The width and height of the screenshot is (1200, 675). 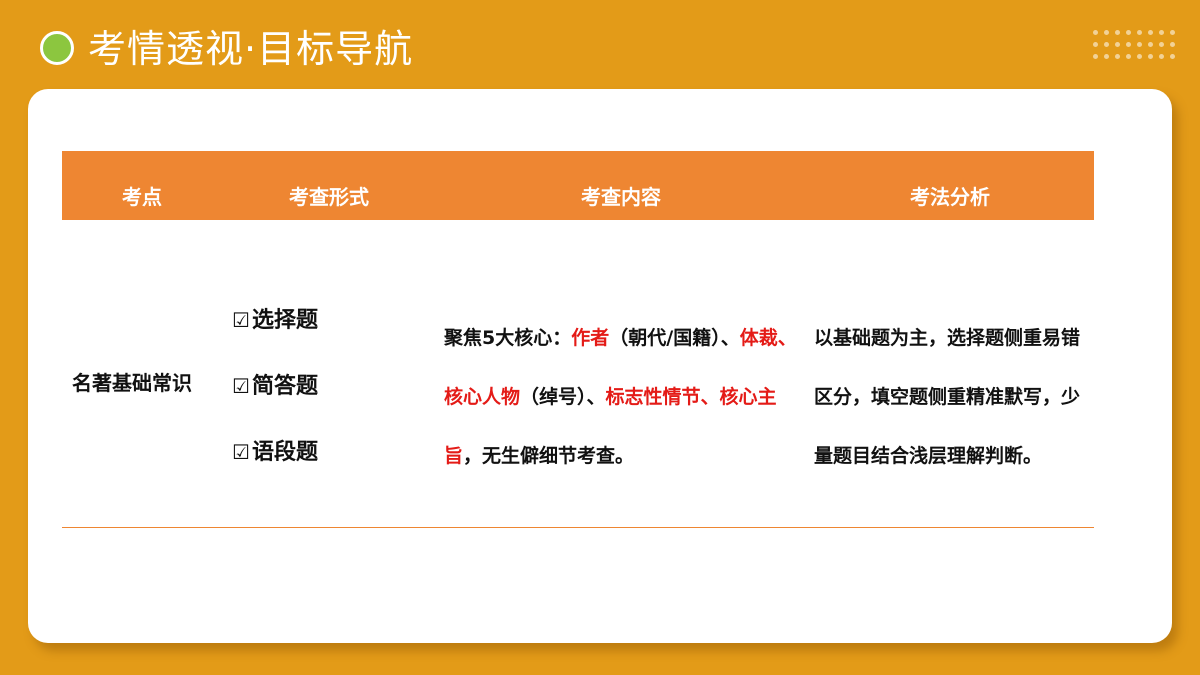 What do you see at coordinates (142, 197) in the screenshot?
I see `column-header-point: 考点` at bounding box center [142, 197].